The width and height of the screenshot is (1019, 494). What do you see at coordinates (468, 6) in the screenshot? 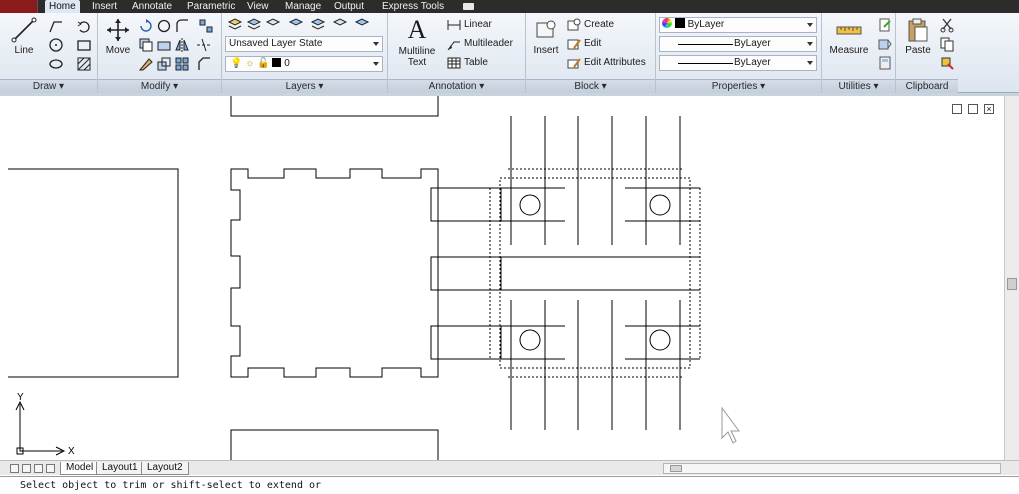
I see `minimize-ribbon-icon` at bounding box center [468, 6].